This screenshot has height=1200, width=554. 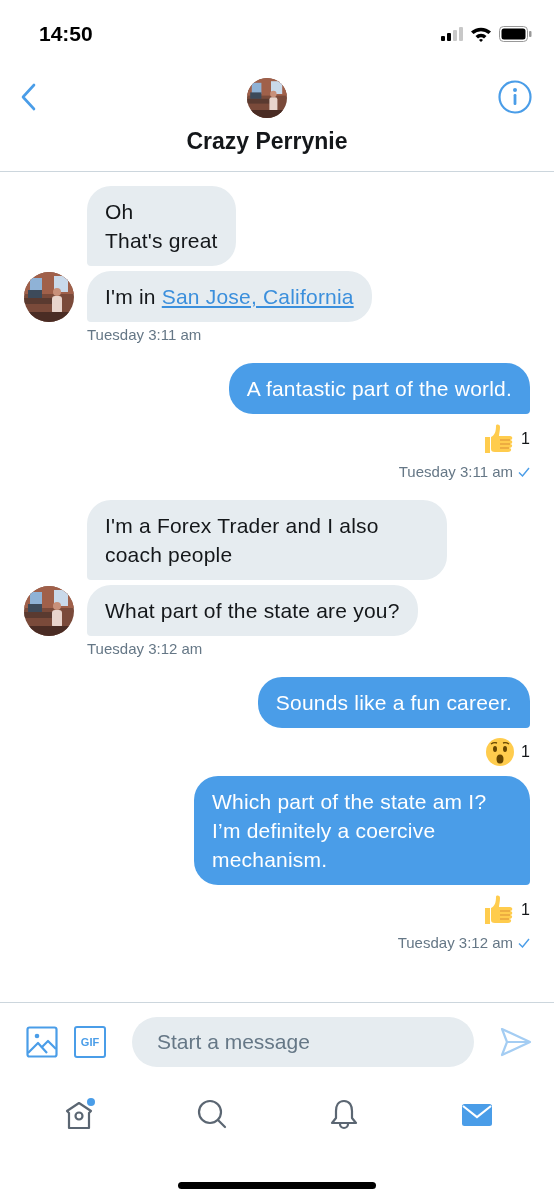 What do you see at coordinates (66, 34) in the screenshot?
I see `status-time: 14:50` at bounding box center [66, 34].